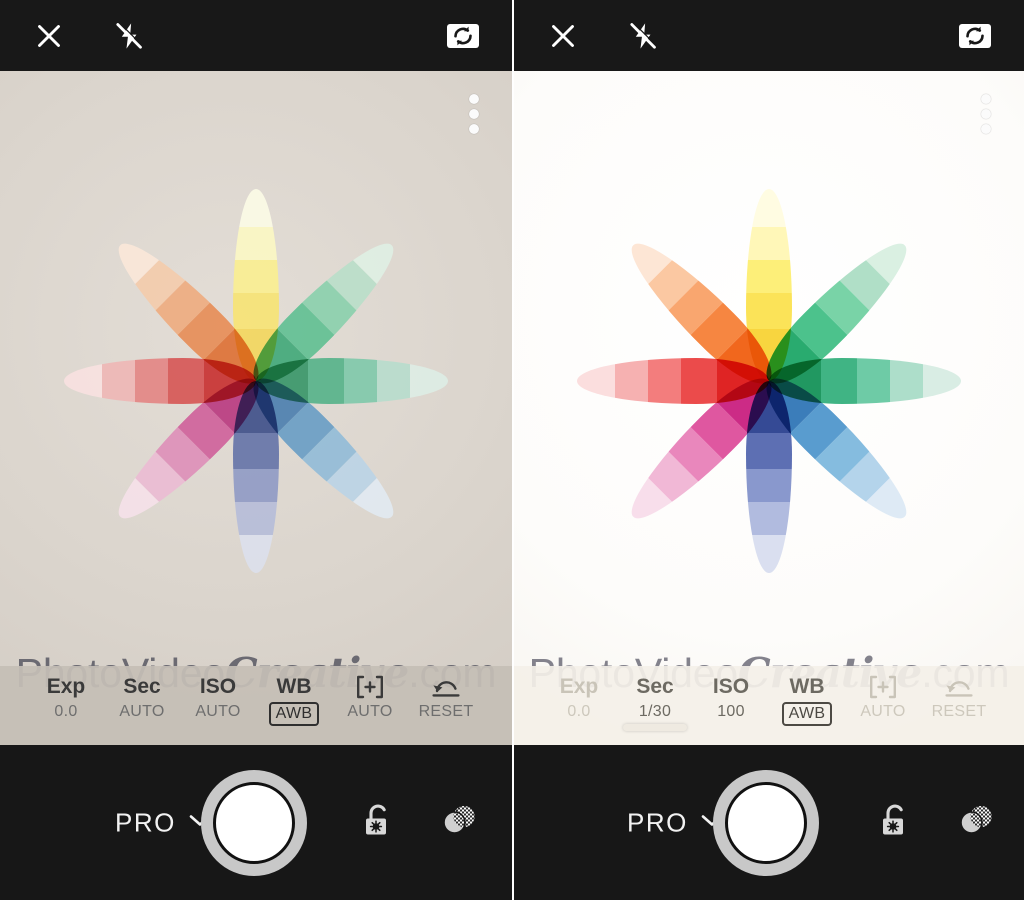  What do you see at coordinates (655, 727) in the screenshot?
I see `setting-slider-indicator` at bounding box center [655, 727].